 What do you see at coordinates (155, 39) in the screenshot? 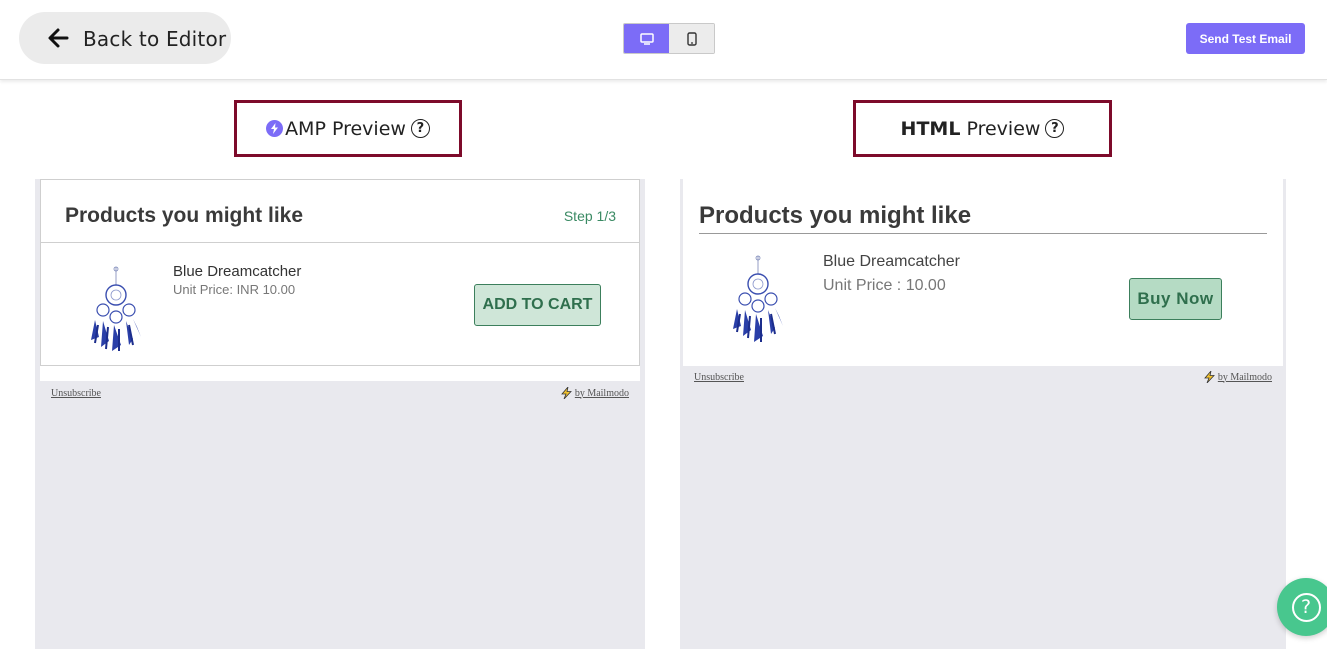
I see `back-to-editor-label: Back to Editor` at bounding box center [155, 39].